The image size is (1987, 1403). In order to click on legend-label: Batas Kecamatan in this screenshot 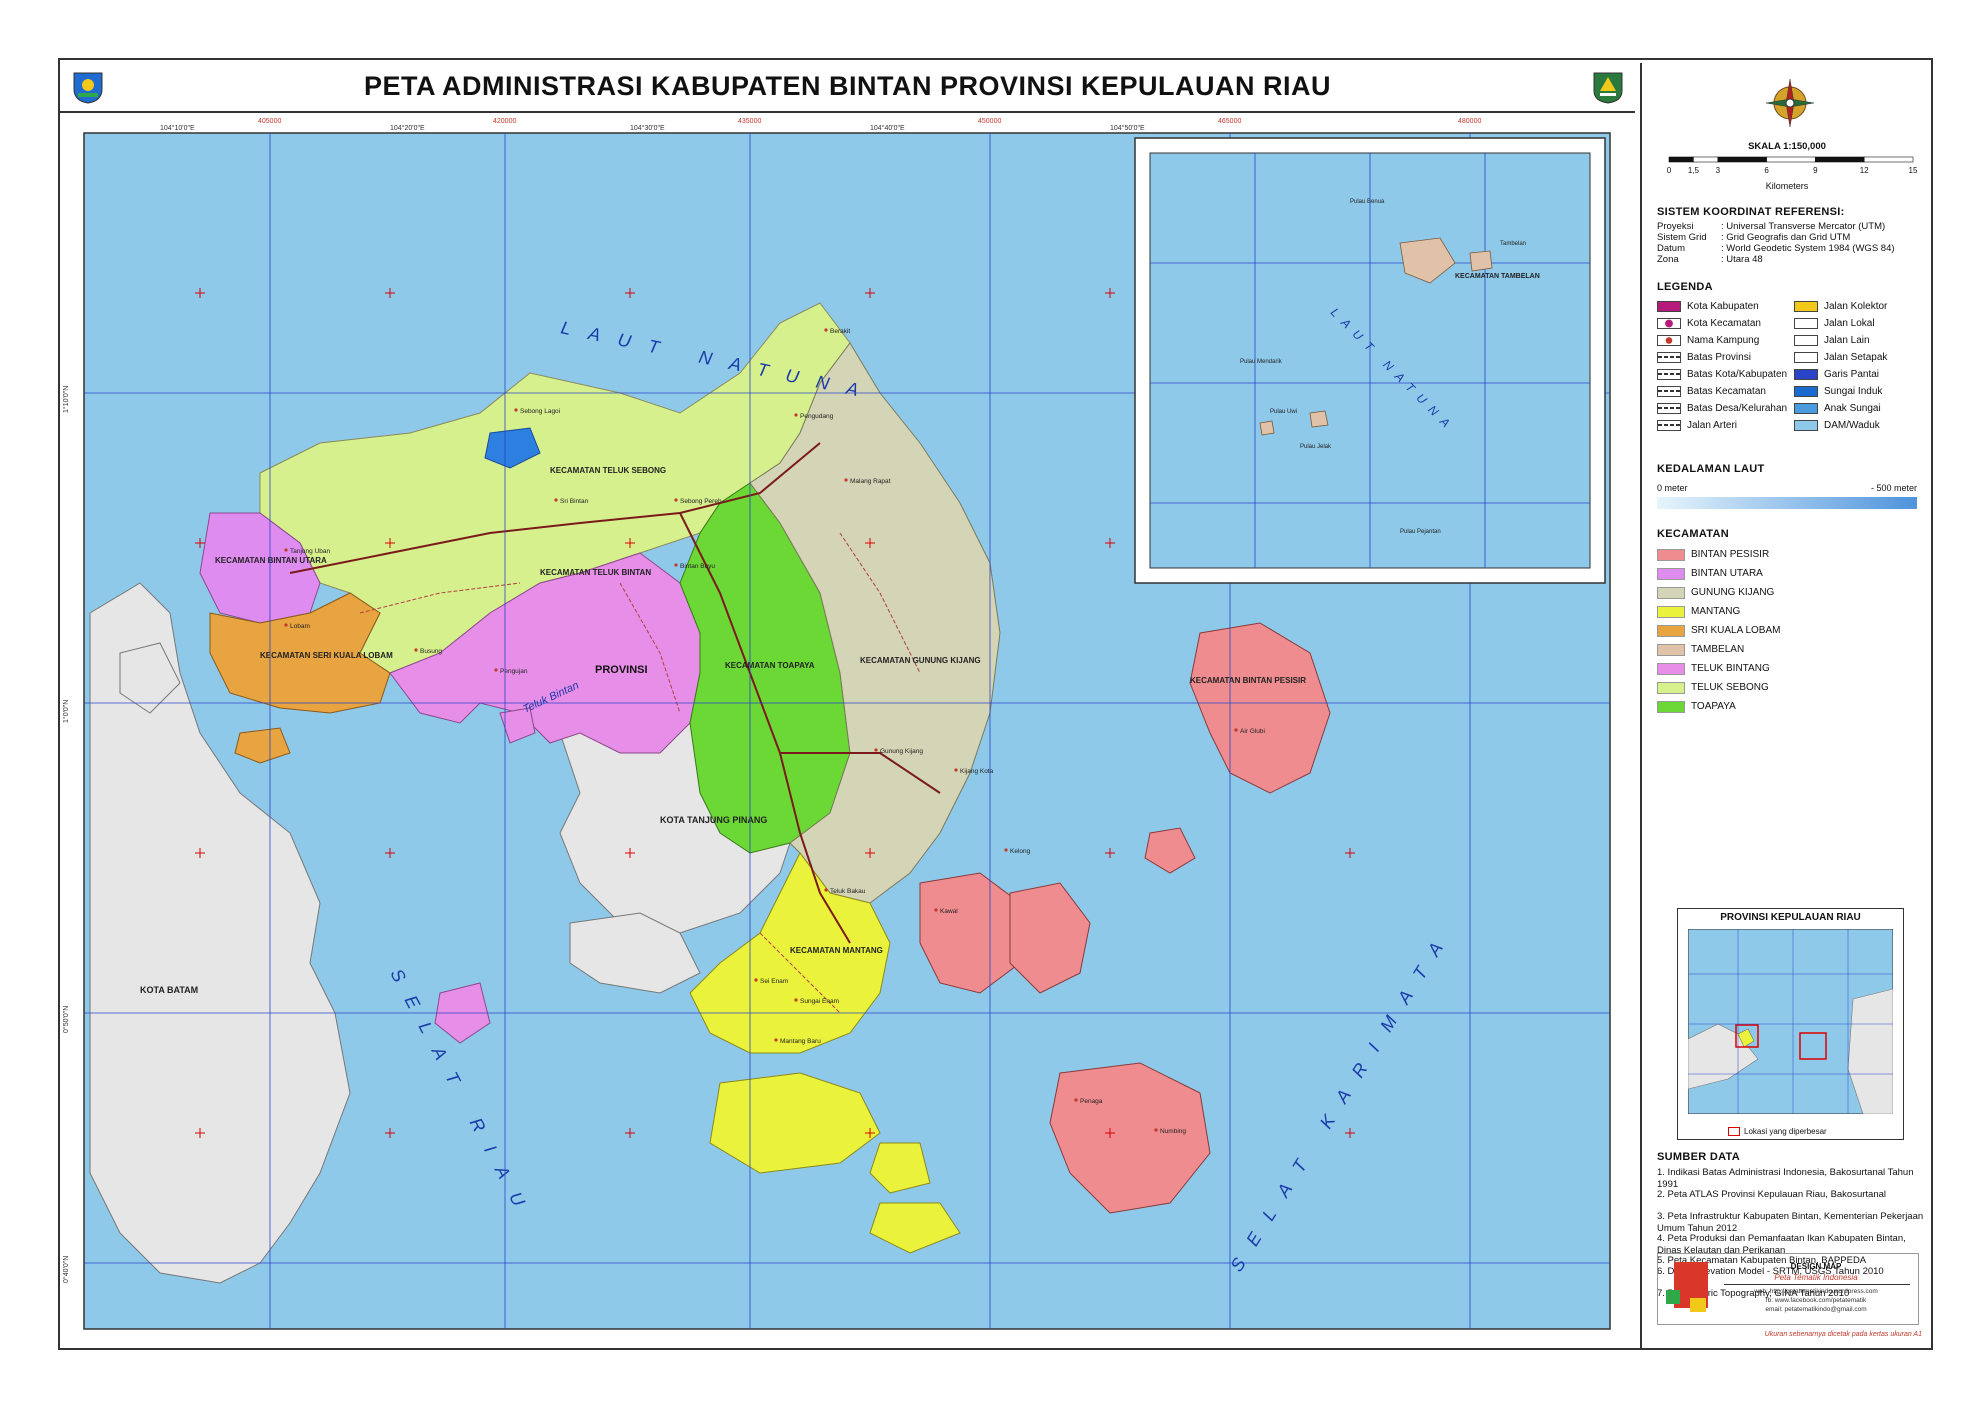, I will do `click(1726, 391)`.